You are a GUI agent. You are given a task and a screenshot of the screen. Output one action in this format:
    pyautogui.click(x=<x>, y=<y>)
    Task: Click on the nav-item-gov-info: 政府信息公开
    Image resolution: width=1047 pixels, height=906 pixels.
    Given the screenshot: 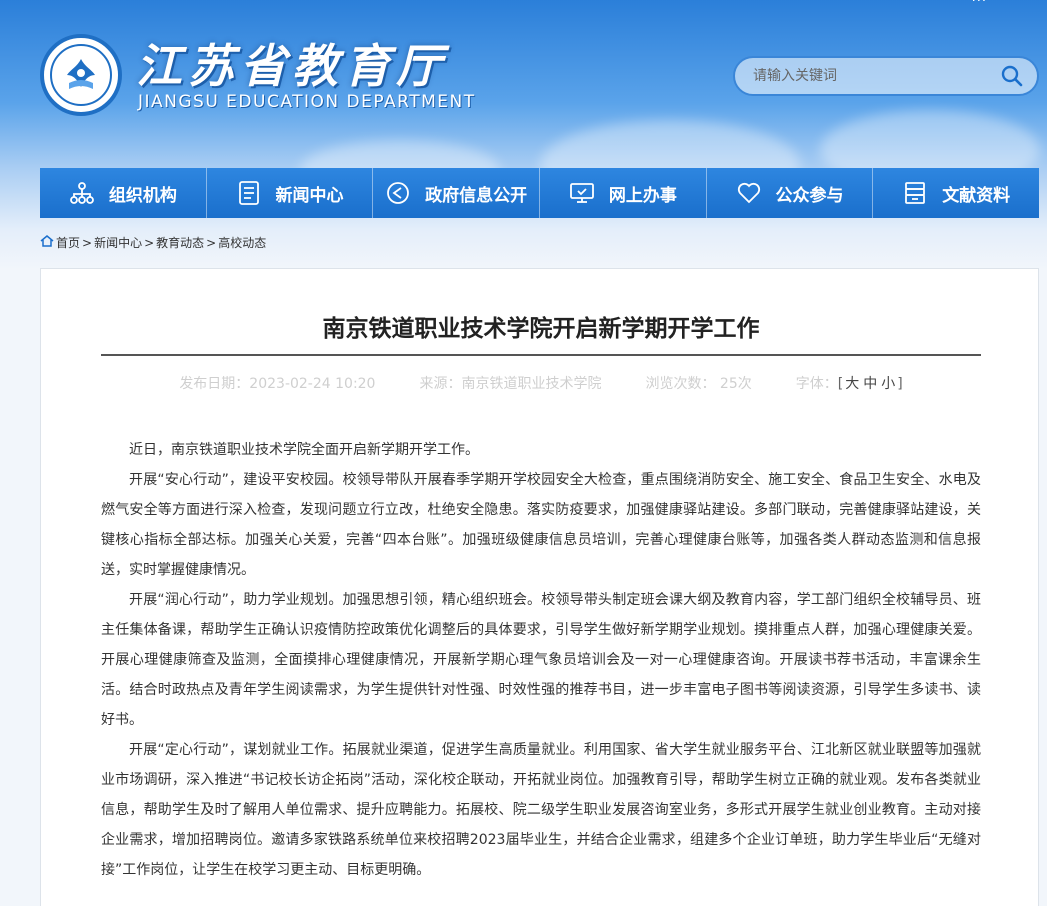 What is the action you would take?
    pyautogui.click(x=457, y=193)
    